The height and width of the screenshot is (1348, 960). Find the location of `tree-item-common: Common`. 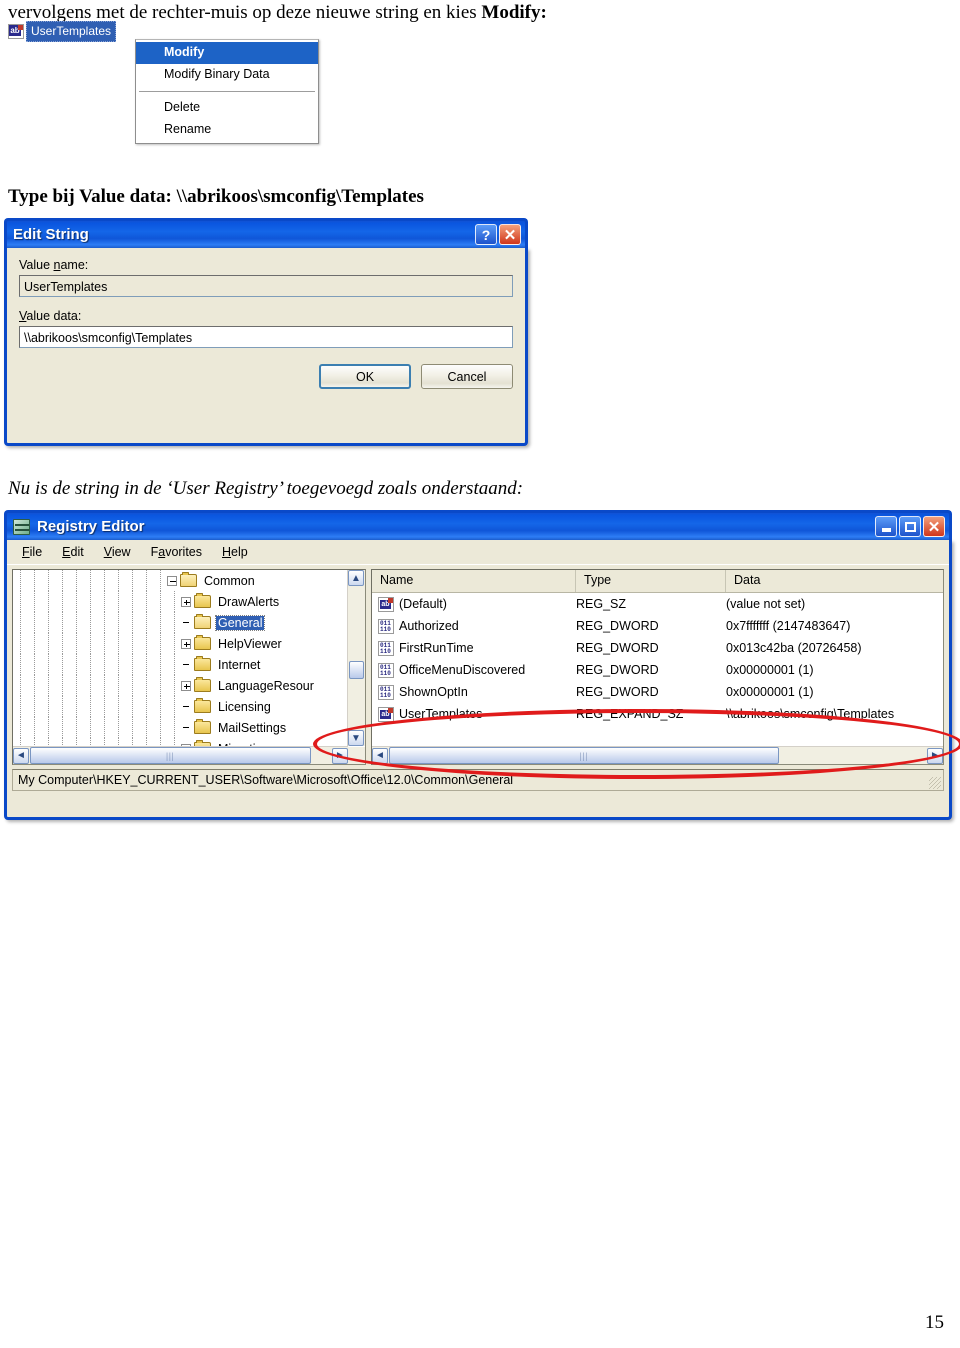

tree-item-common: Common is located at coordinates (180, 580).